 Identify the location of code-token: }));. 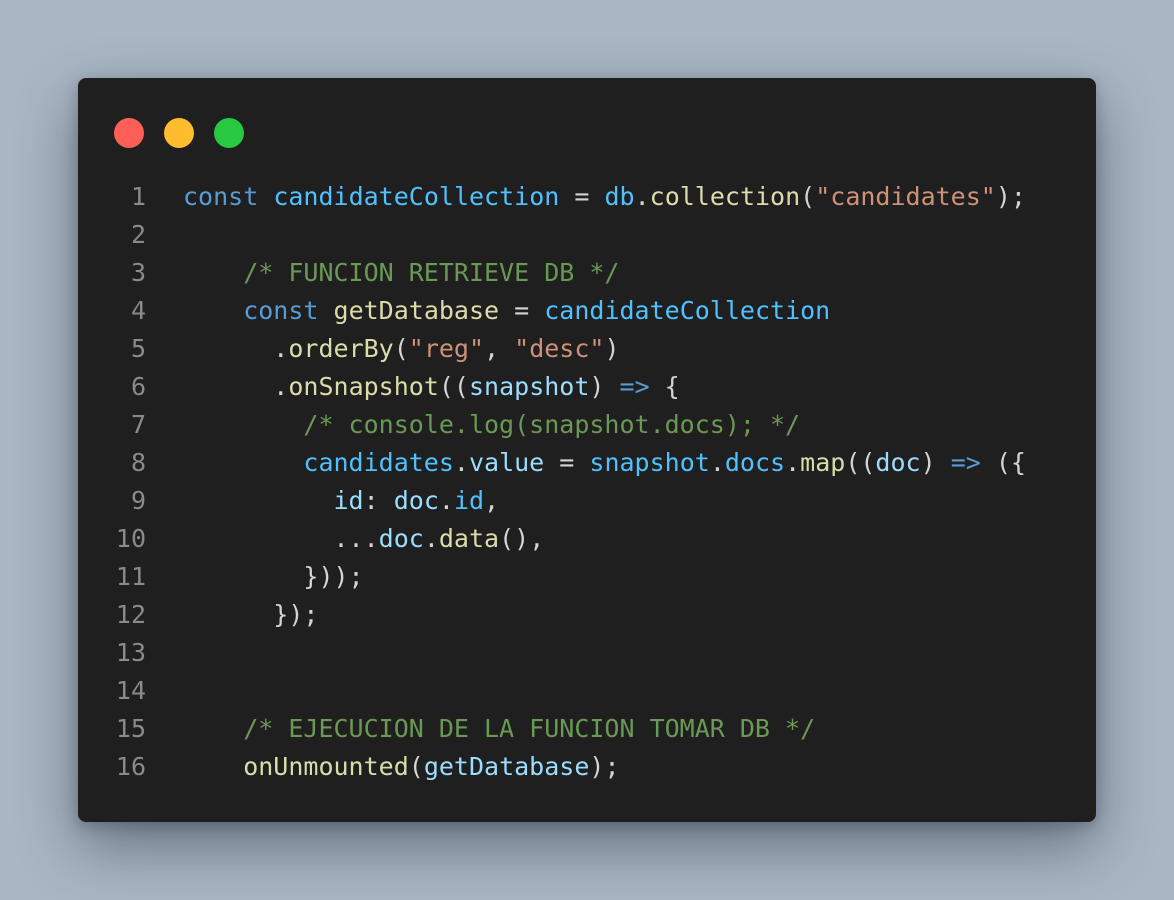
(333, 576).